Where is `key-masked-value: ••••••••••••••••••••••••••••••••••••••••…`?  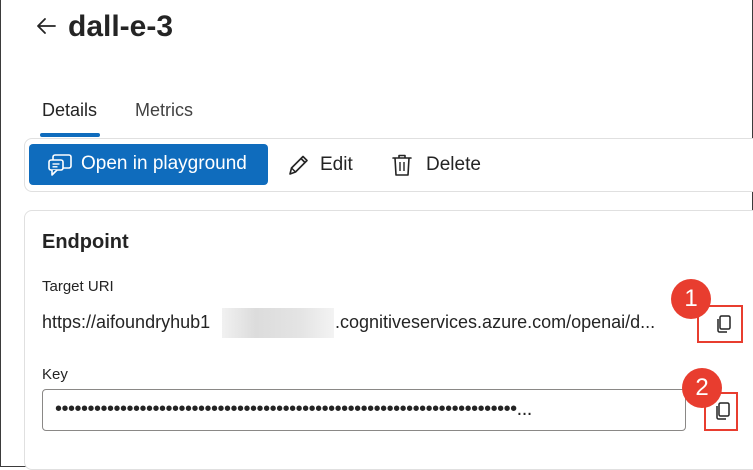
key-masked-value: ••••••••••••••••••••••••••••••••••••••••… is located at coordinates (293, 409).